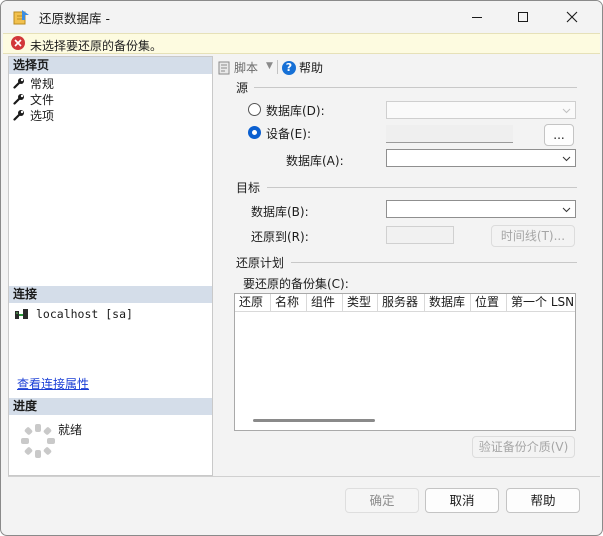 This screenshot has width=603, height=536. I want to click on restore-plan-group-title: 还原计划, so click(260, 263).